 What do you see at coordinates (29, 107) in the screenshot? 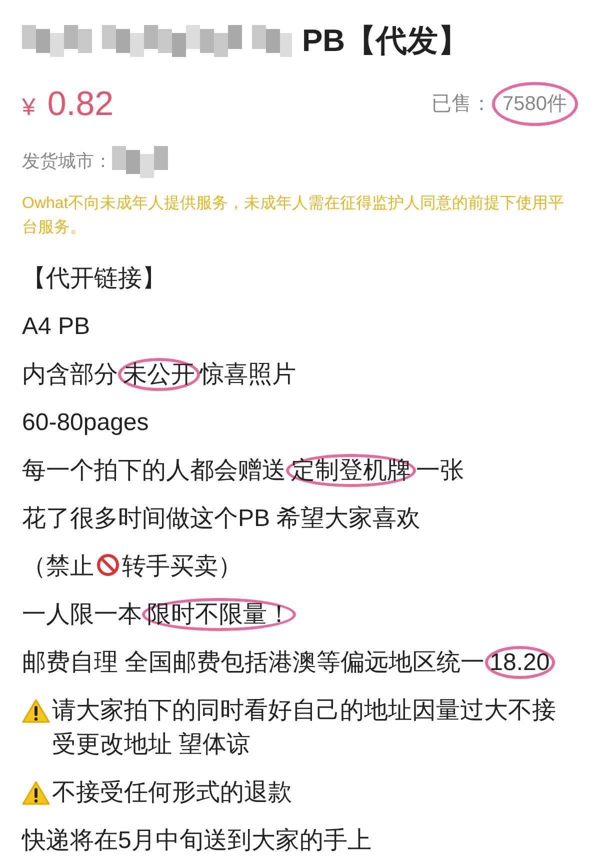
I see `currency-symbol: ¥` at bounding box center [29, 107].